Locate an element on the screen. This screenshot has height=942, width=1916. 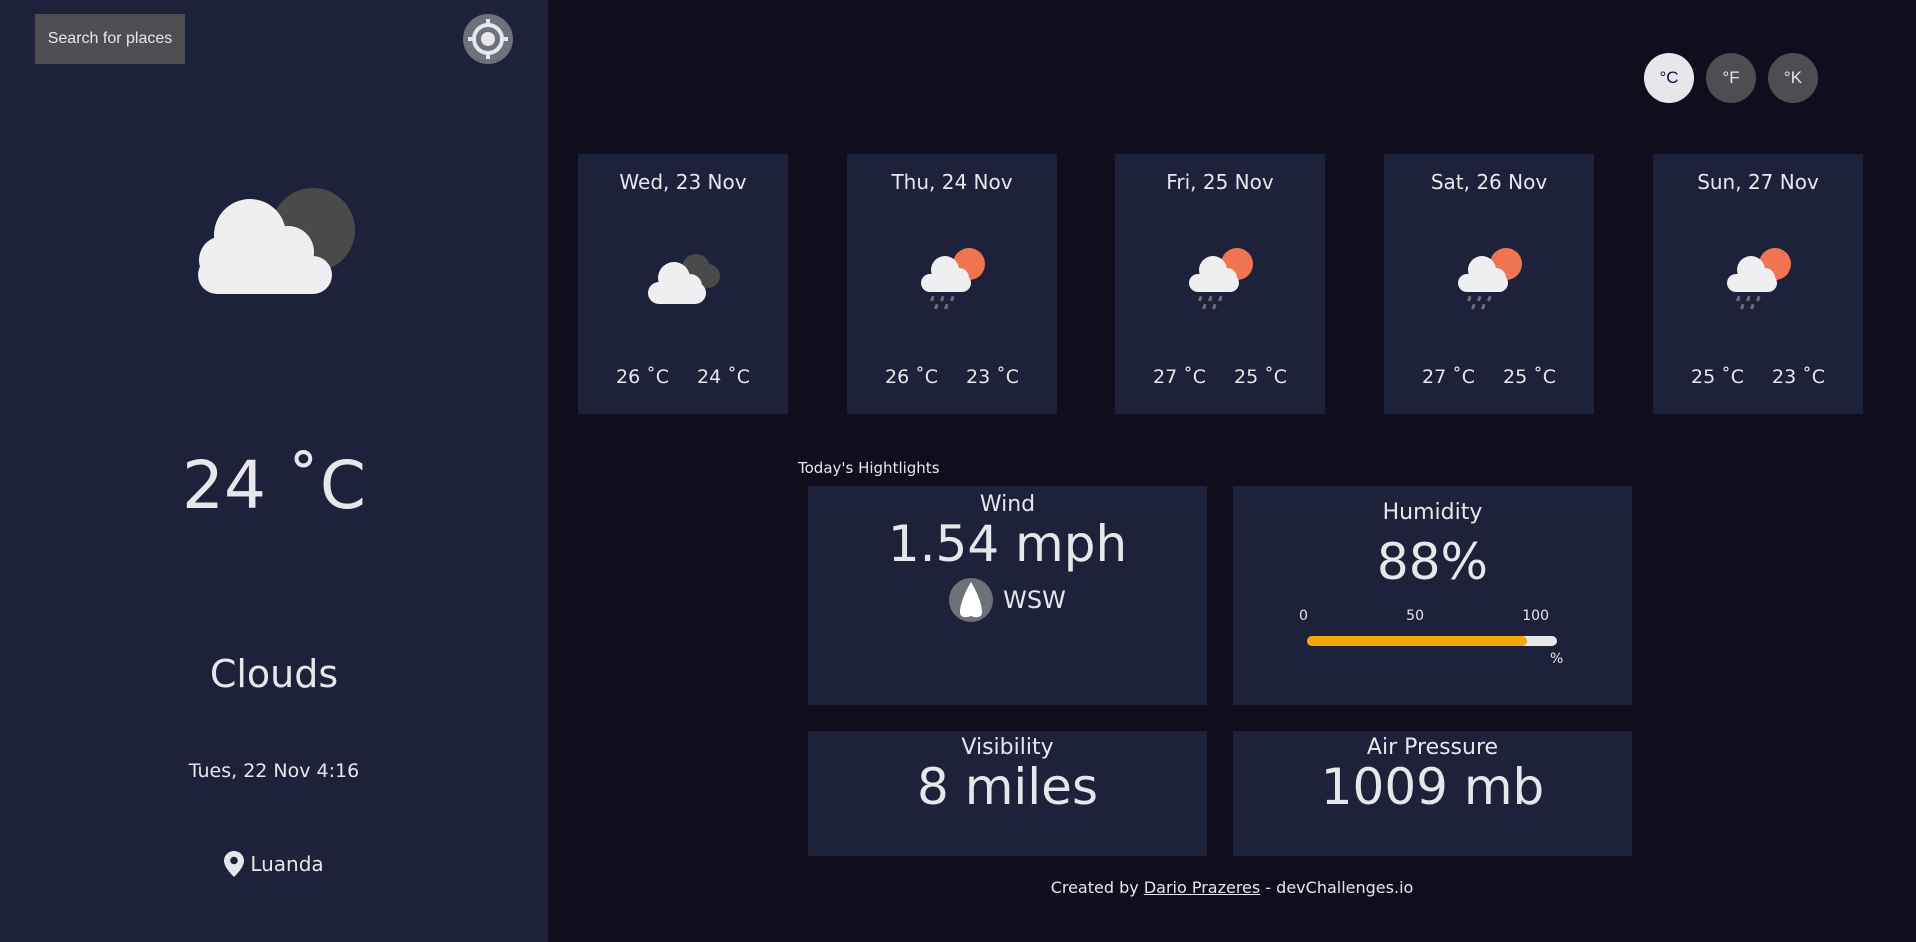
air-pressure-label: Air Pressure is located at coordinates (1432, 747).